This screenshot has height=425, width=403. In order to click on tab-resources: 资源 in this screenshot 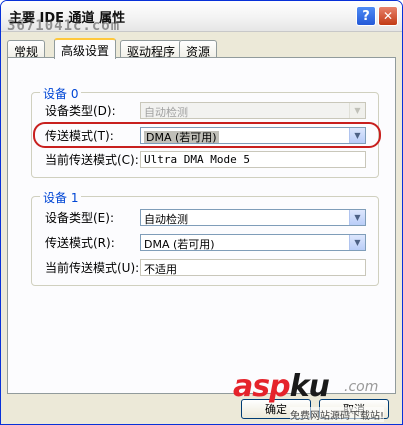, I will do `click(198, 49)`.